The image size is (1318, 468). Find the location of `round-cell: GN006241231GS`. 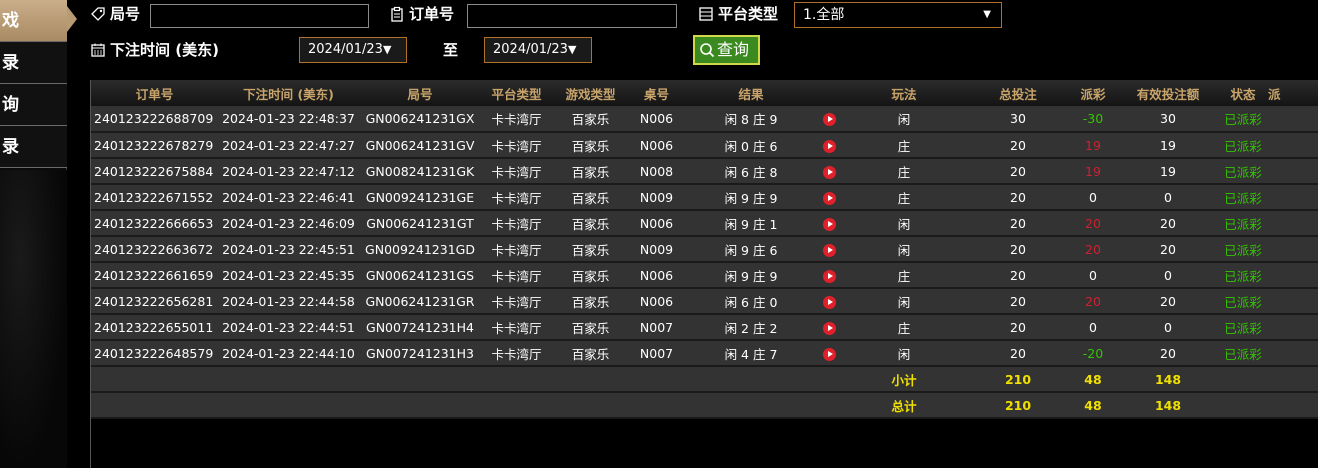

round-cell: GN006241231GS is located at coordinates (420, 275).